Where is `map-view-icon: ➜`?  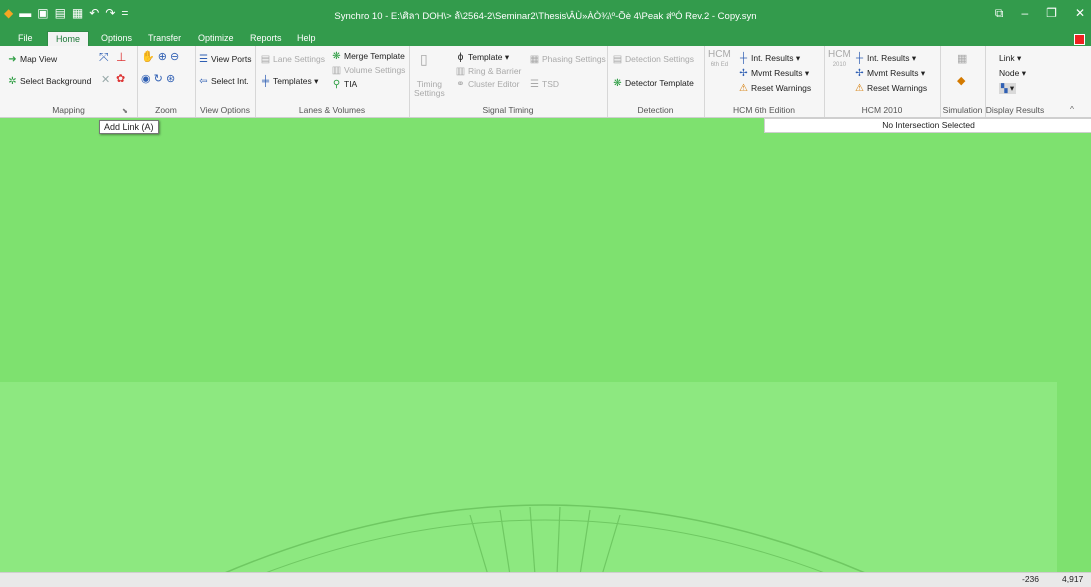
map-view-icon: ➜ is located at coordinates (12, 59).